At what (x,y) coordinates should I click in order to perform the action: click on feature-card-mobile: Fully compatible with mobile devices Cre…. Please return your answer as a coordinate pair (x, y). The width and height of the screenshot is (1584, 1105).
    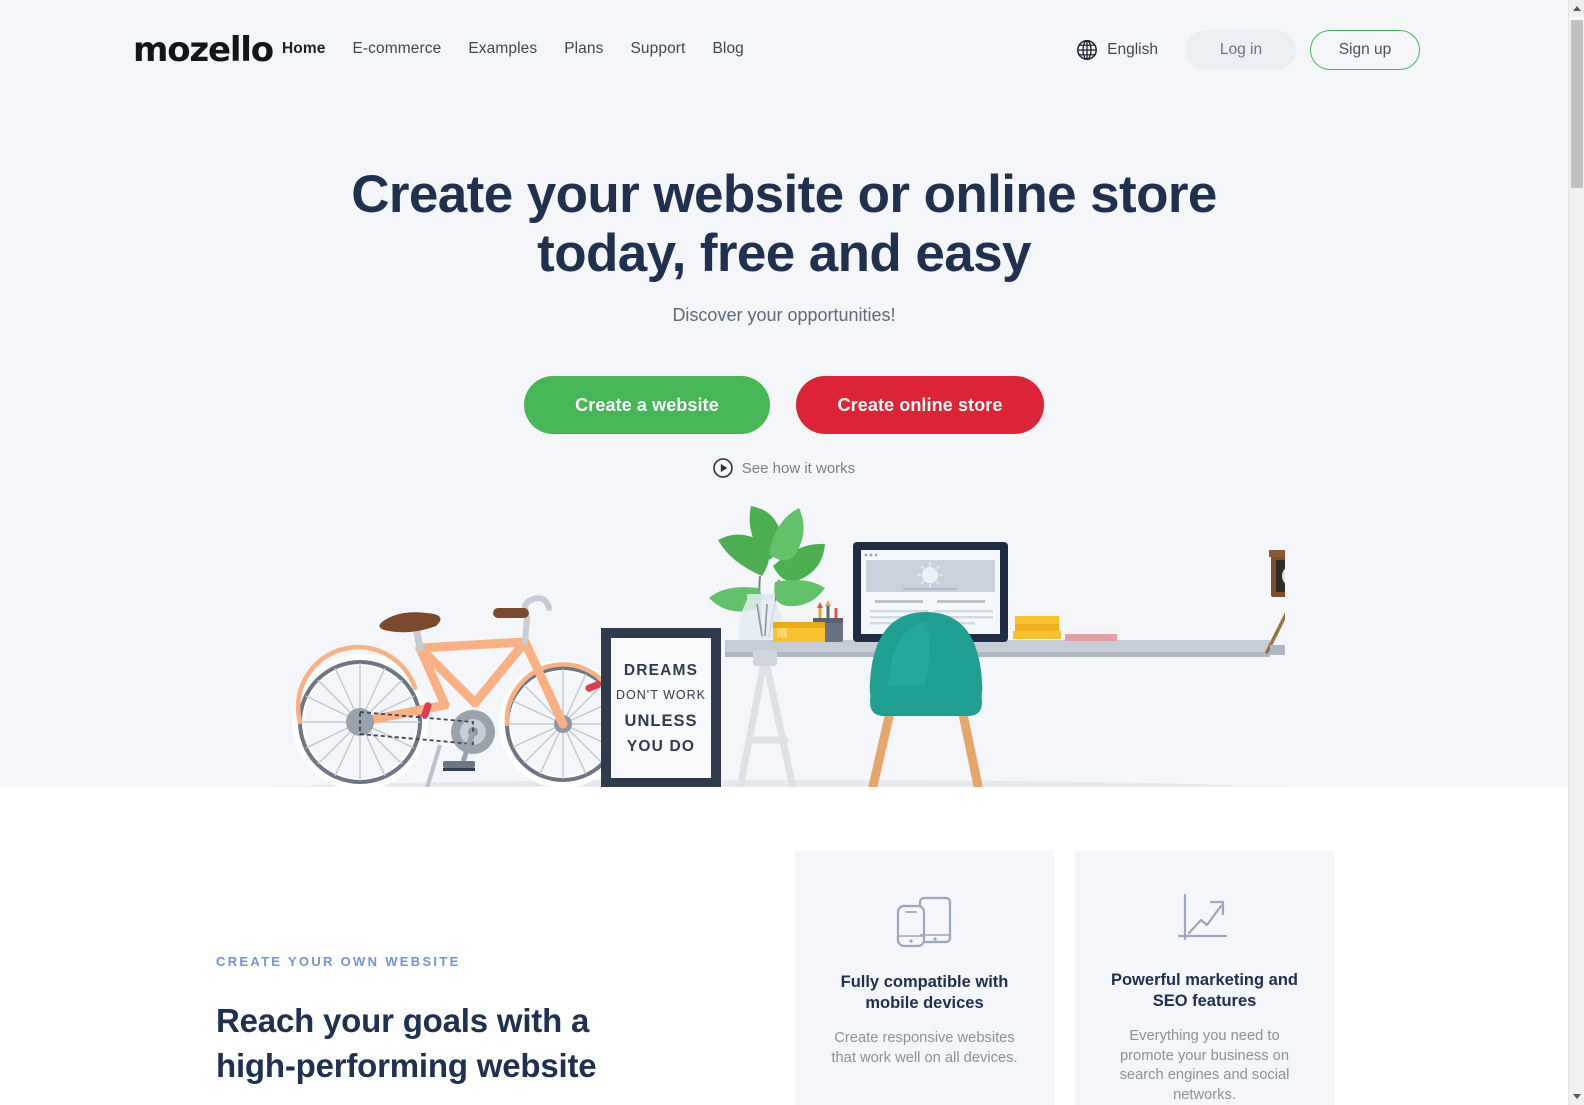
    Looking at the image, I should click on (924, 978).